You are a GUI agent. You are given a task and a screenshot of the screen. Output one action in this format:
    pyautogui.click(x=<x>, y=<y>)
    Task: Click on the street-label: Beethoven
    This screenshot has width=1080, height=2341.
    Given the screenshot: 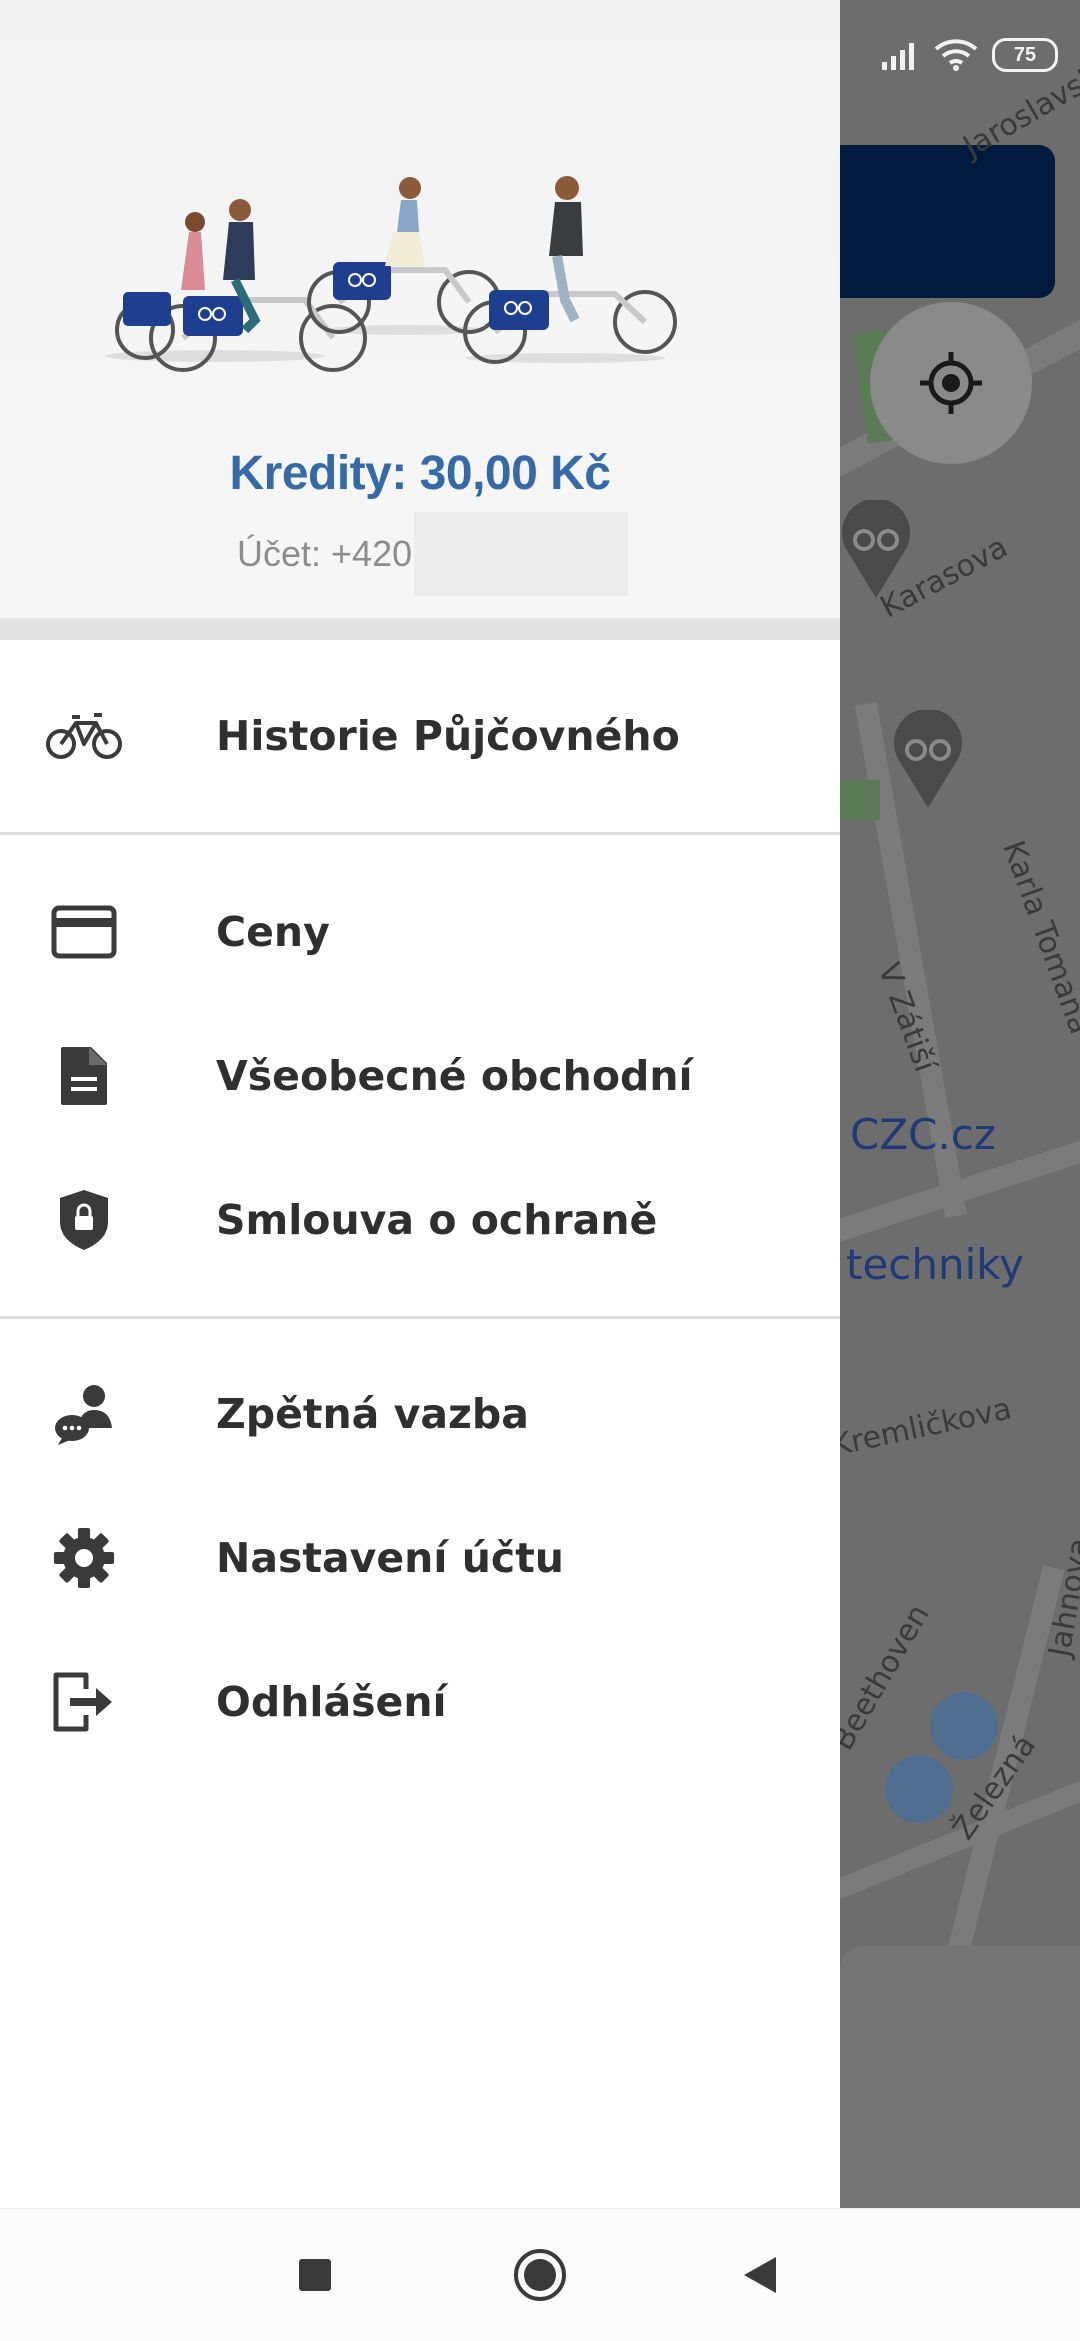 What is the action you would take?
    pyautogui.click(x=888, y=1677)
    